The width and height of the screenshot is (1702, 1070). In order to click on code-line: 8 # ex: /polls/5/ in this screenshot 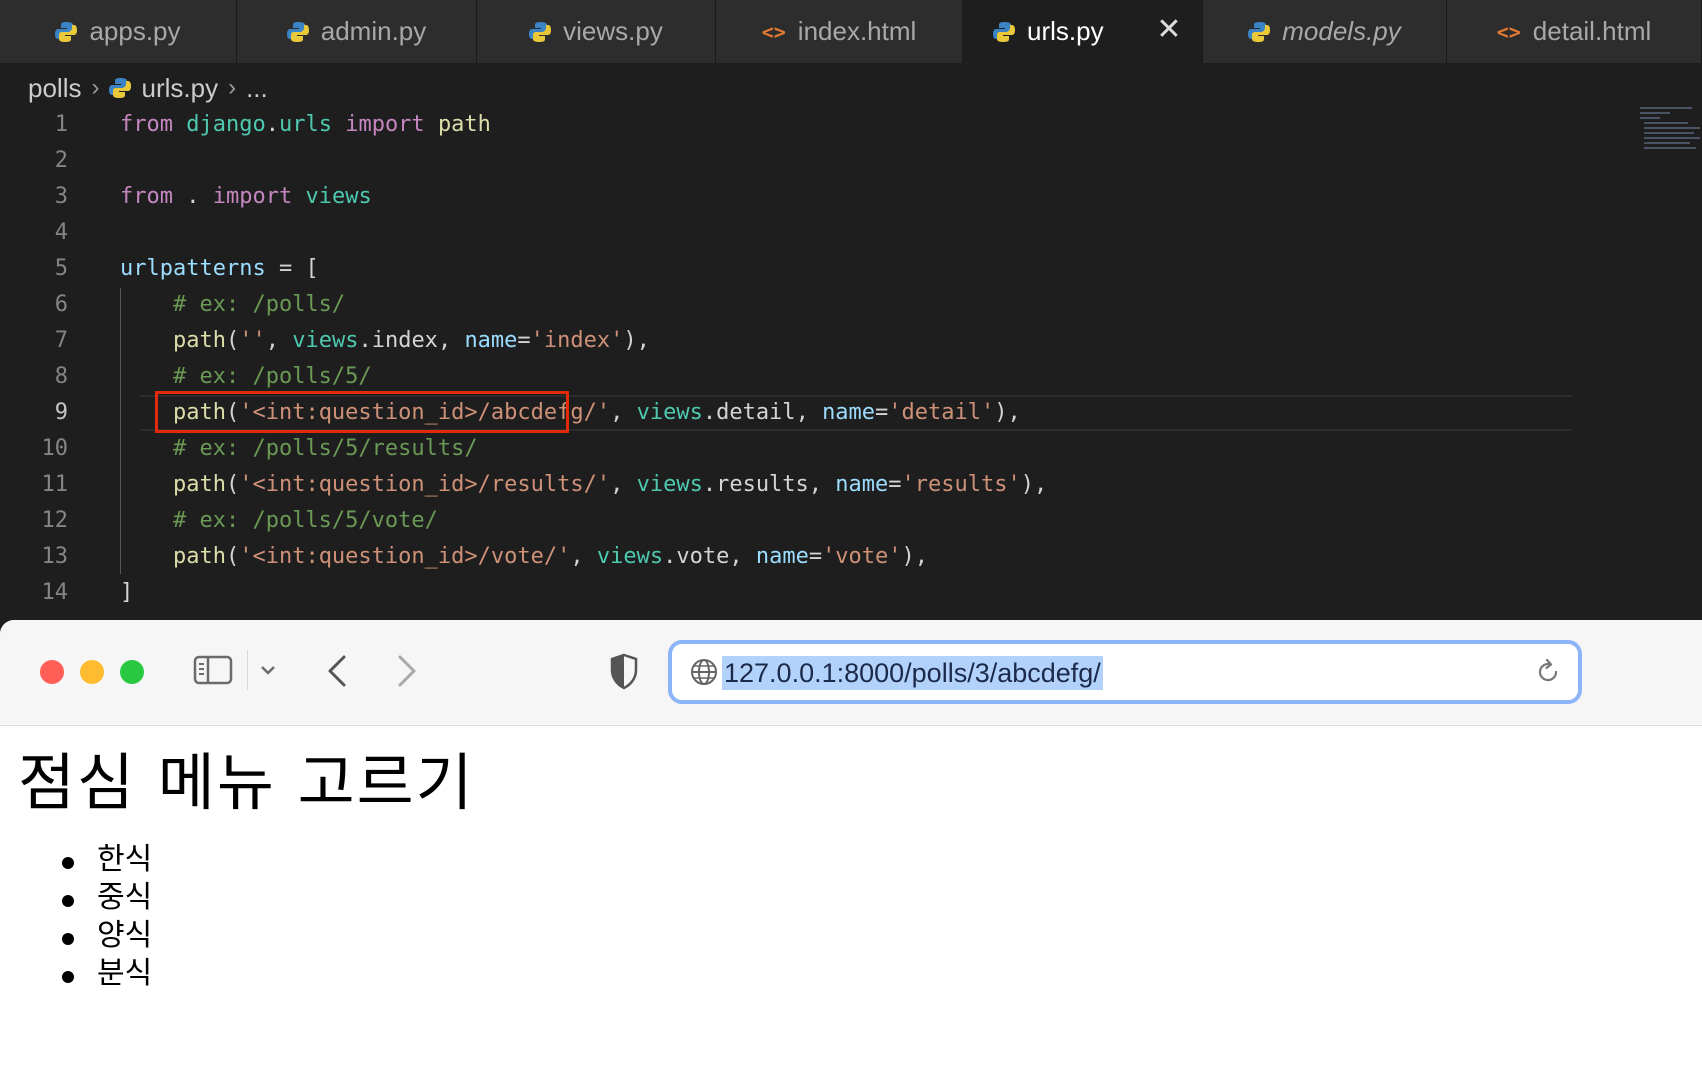, I will do `click(820, 377)`.